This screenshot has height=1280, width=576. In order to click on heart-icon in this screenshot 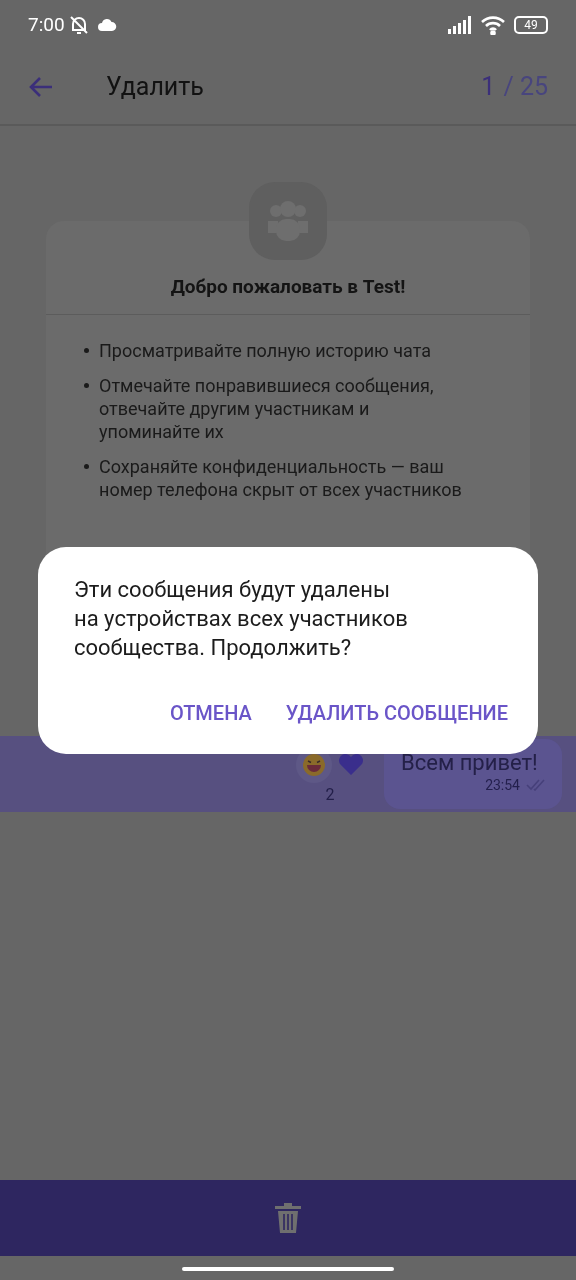, I will do `click(351, 764)`.